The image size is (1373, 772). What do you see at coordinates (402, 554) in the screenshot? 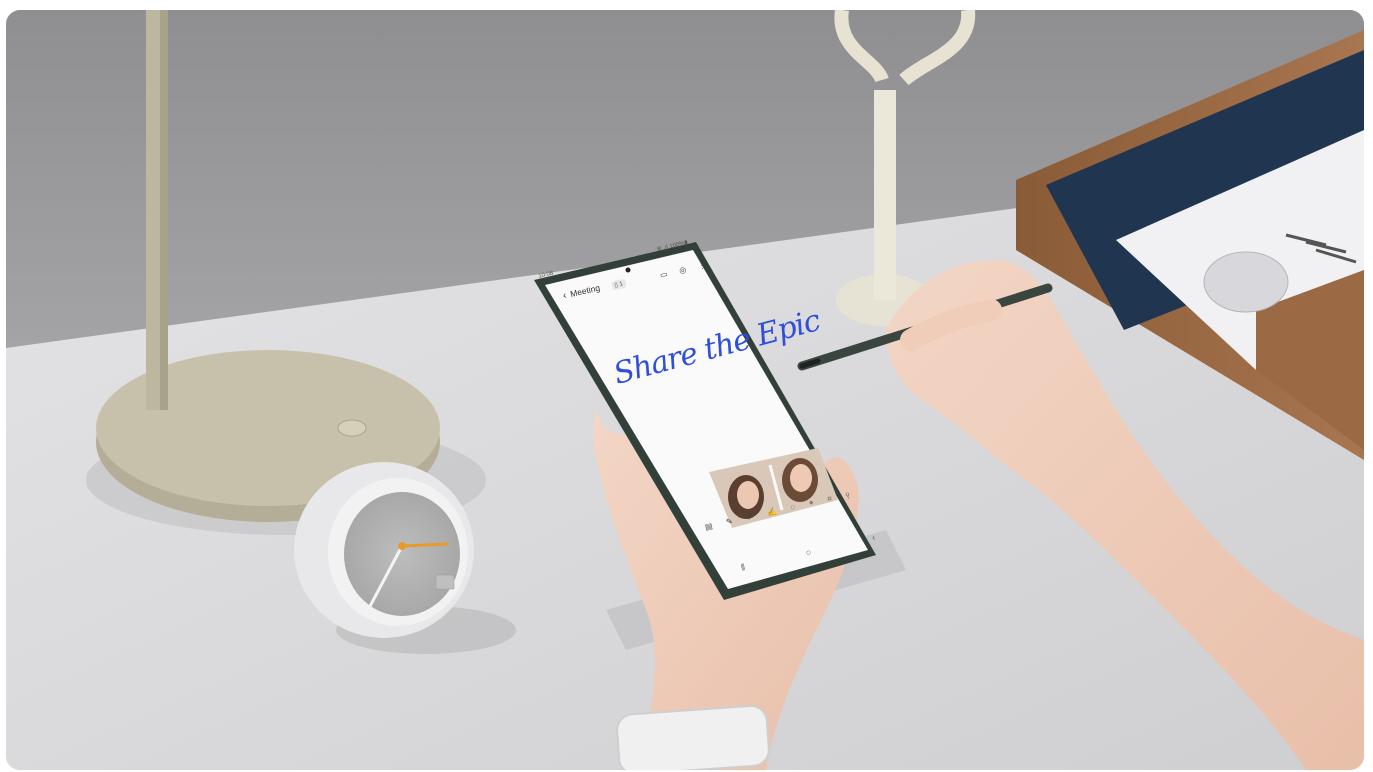
I see `clock-face` at bounding box center [402, 554].